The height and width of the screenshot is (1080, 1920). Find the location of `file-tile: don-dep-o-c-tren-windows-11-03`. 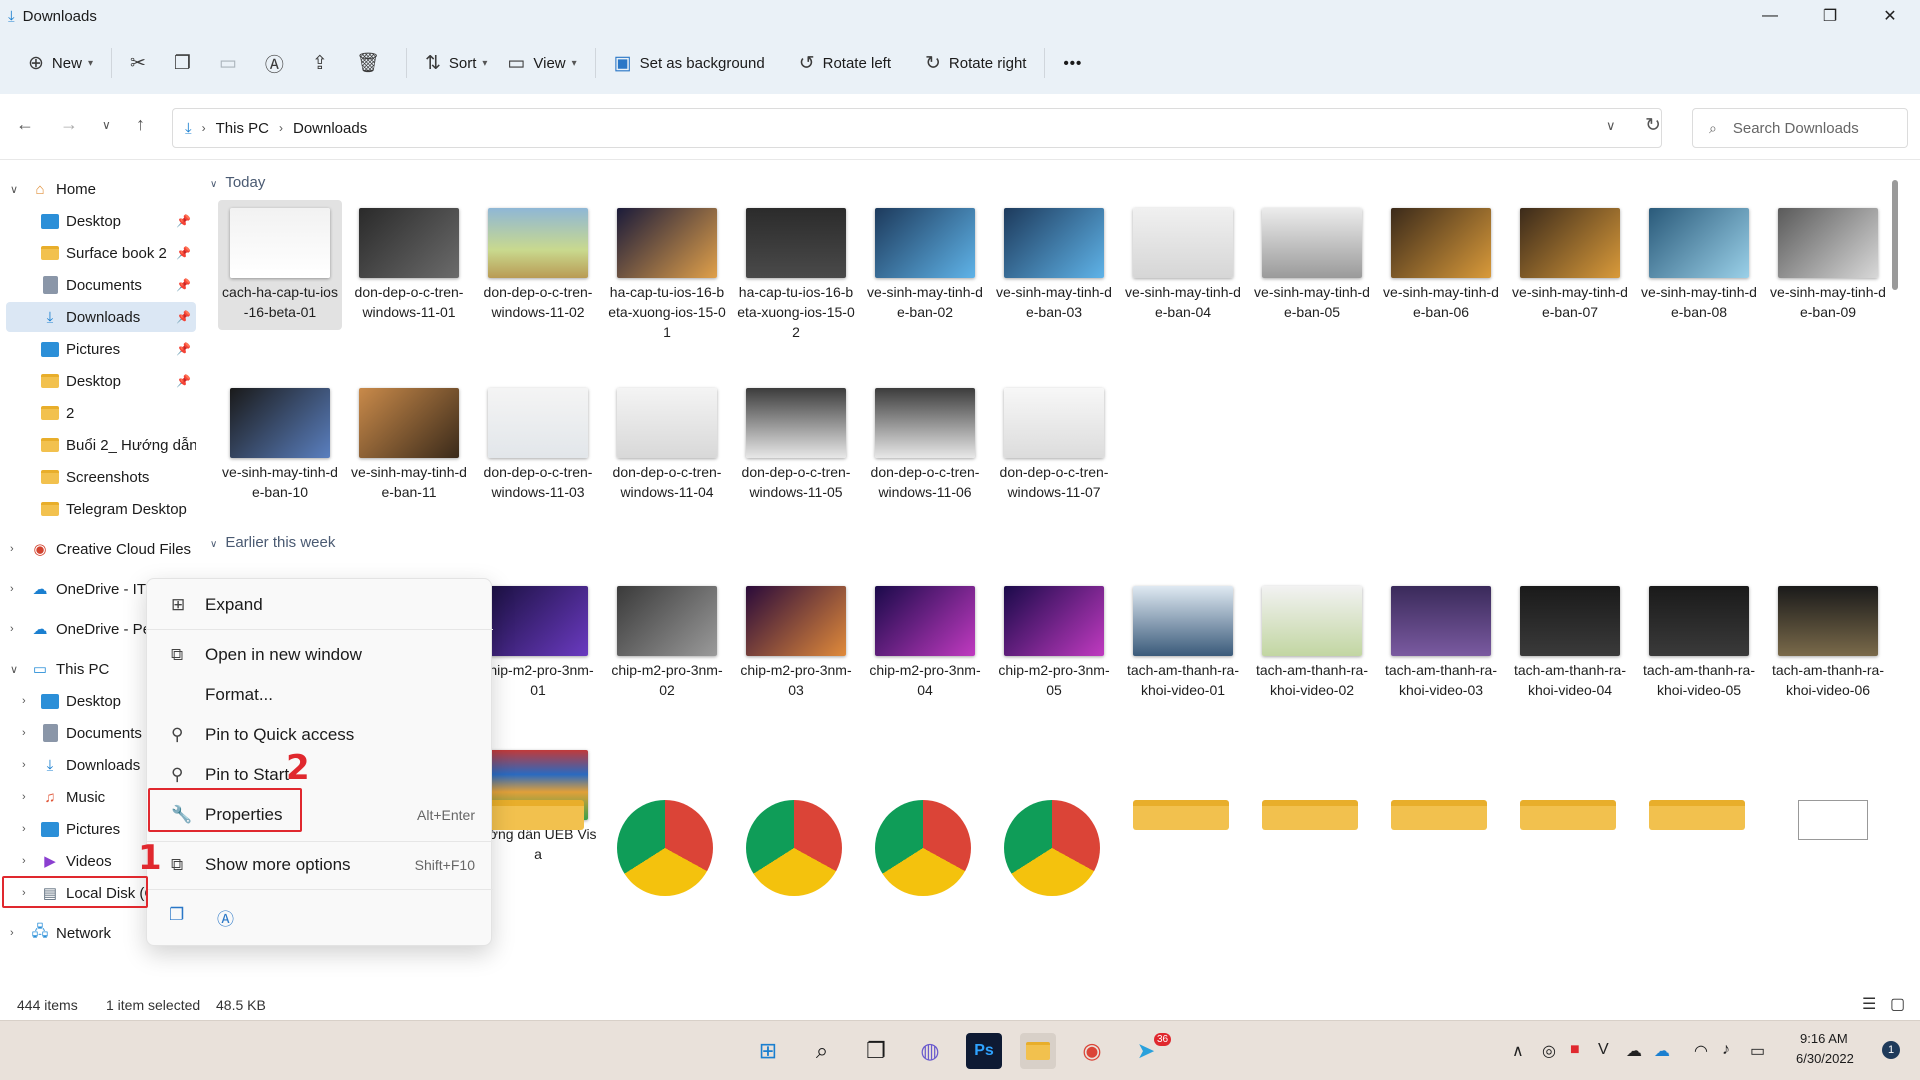

file-tile: don-dep-o-c-tren-windows-11-03 is located at coordinates (538, 445).